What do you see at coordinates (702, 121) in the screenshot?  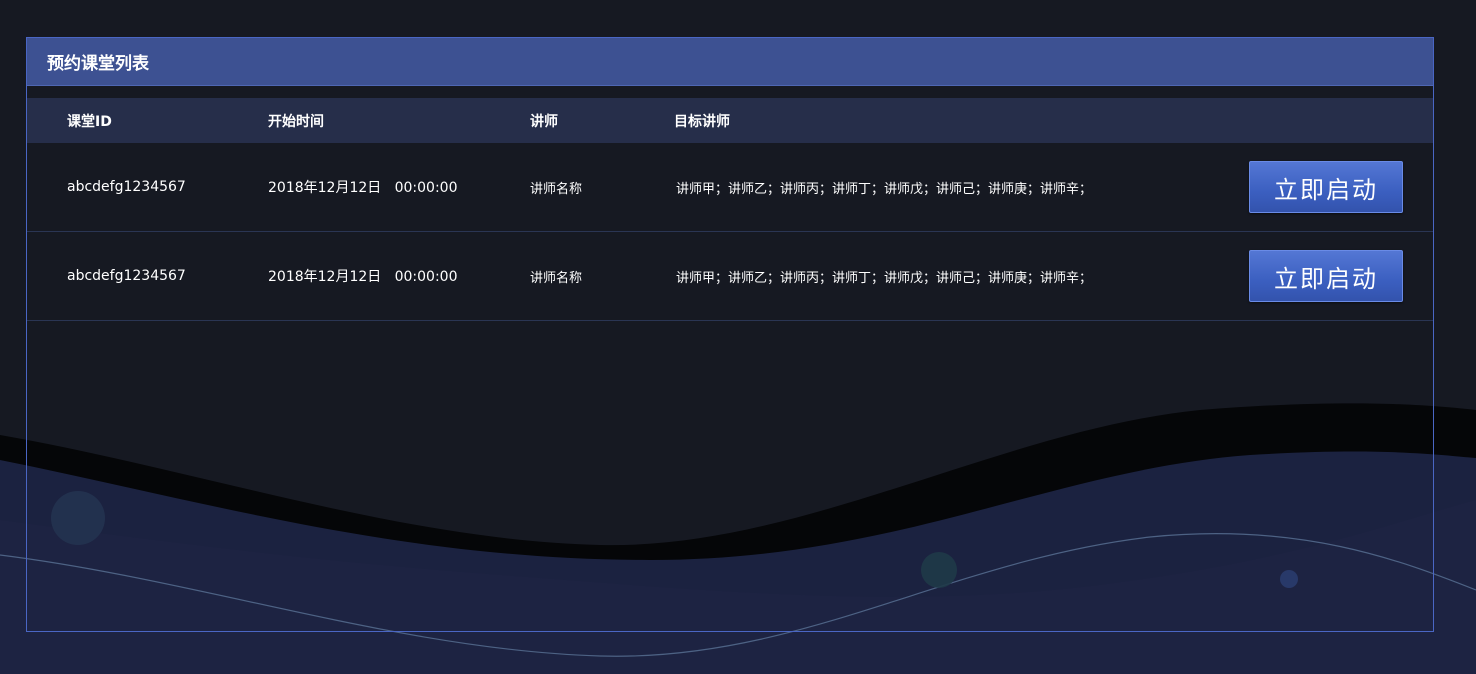 I see `header-target-teachers: 目标讲师` at bounding box center [702, 121].